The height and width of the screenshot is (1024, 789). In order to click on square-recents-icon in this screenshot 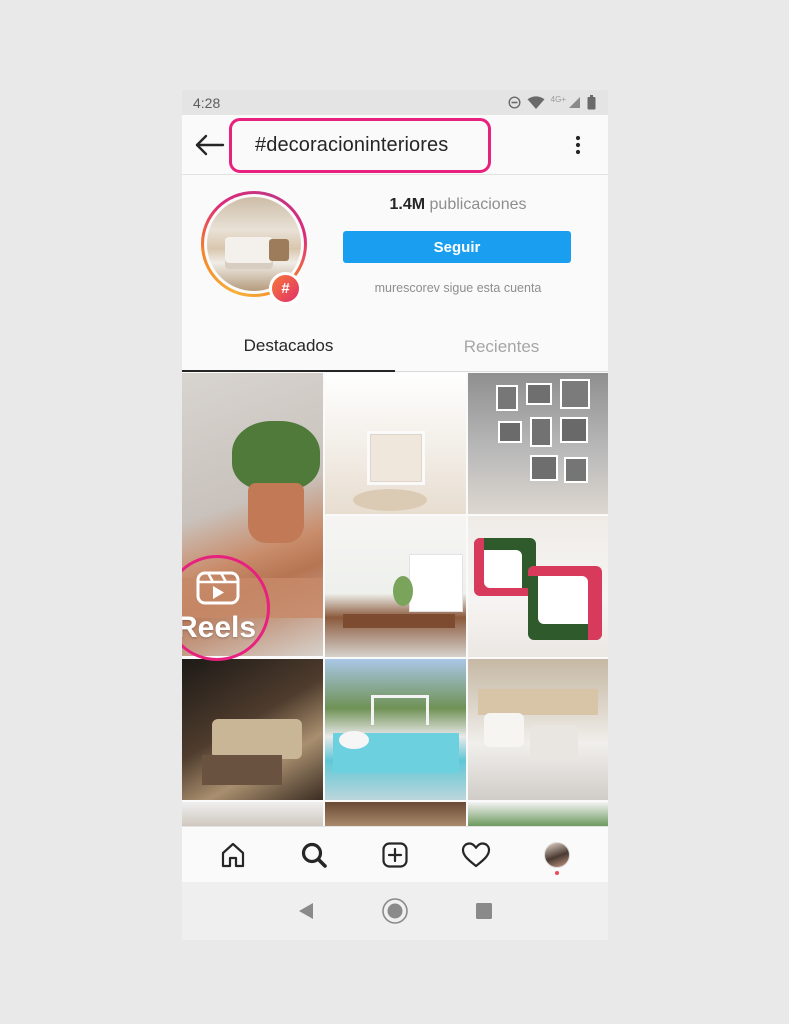, I will do `click(483, 911)`.